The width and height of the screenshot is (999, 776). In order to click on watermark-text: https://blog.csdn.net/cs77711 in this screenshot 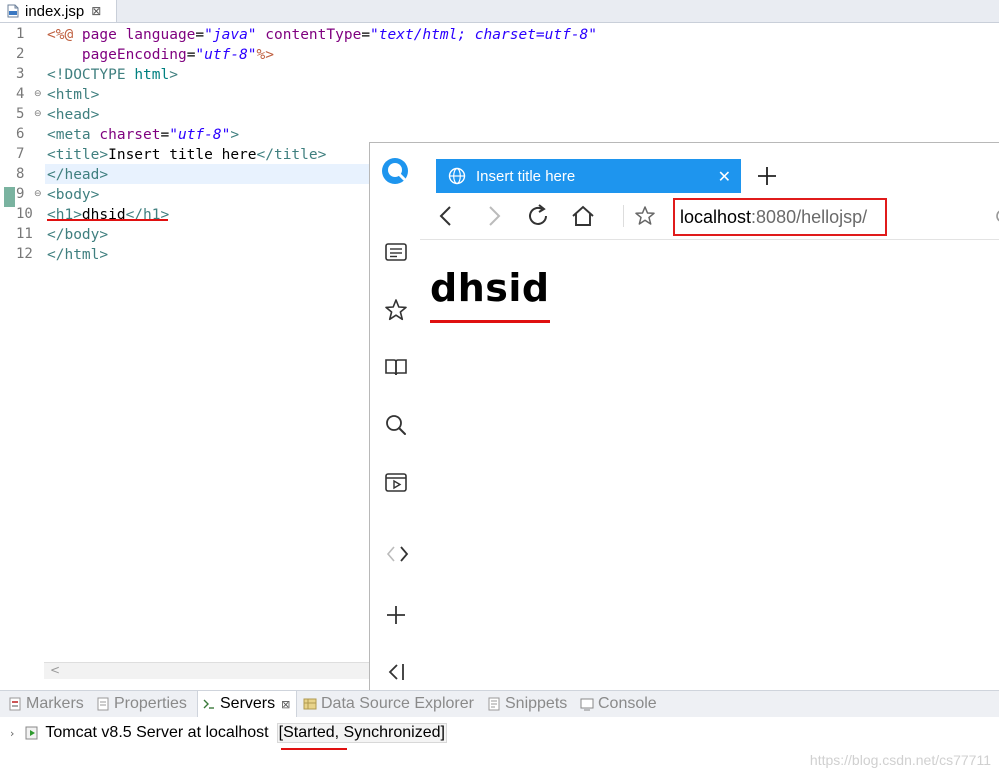, I will do `click(900, 760)`.